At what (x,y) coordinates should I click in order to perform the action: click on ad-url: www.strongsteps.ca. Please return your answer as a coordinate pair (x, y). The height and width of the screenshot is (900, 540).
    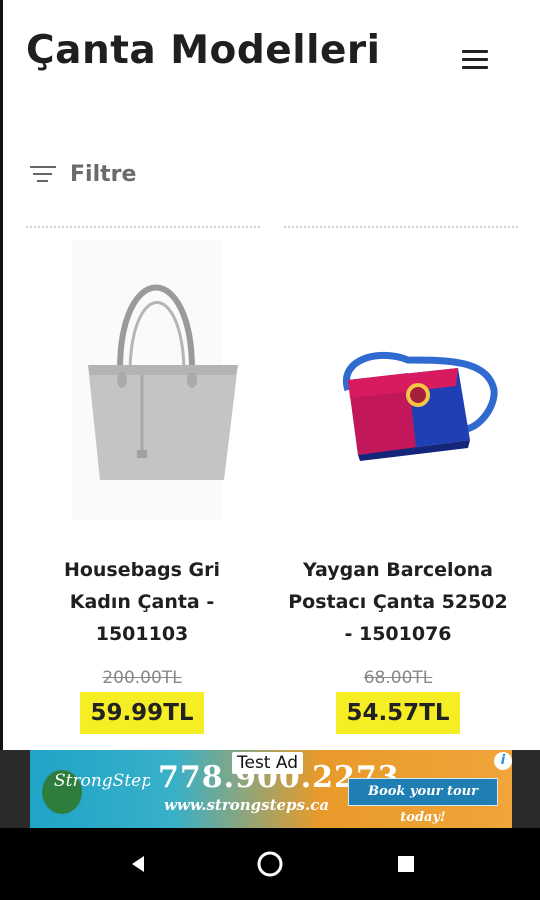
    Looking at the image, I should click on (247, 805).